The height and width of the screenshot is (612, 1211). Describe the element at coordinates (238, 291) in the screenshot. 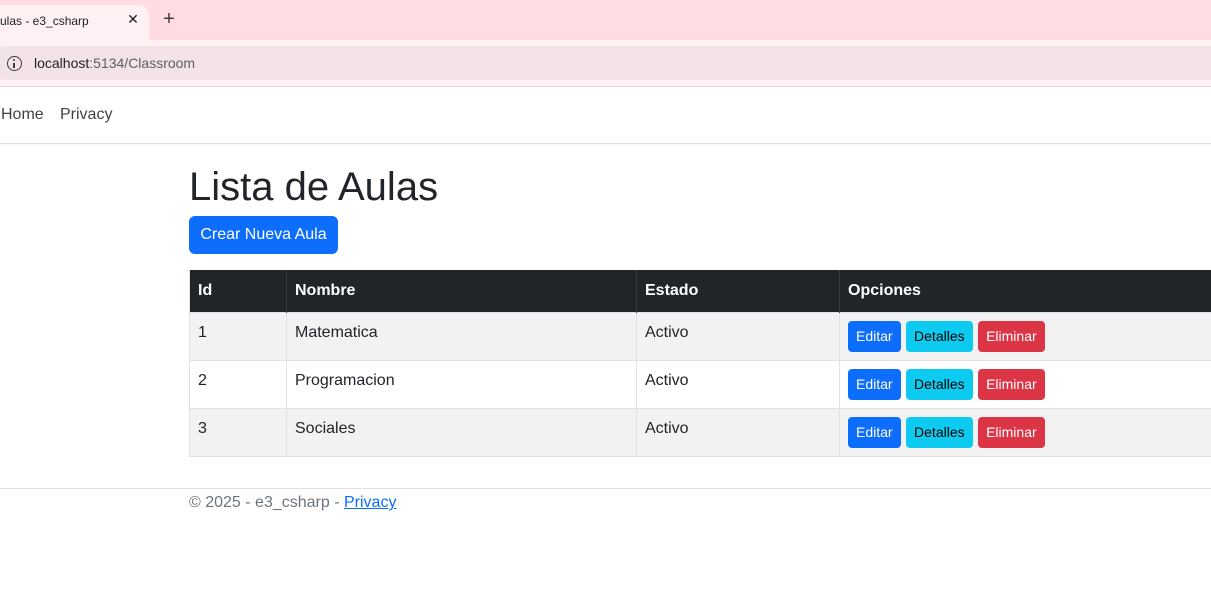

I see `column-header-id: Id` at that location.